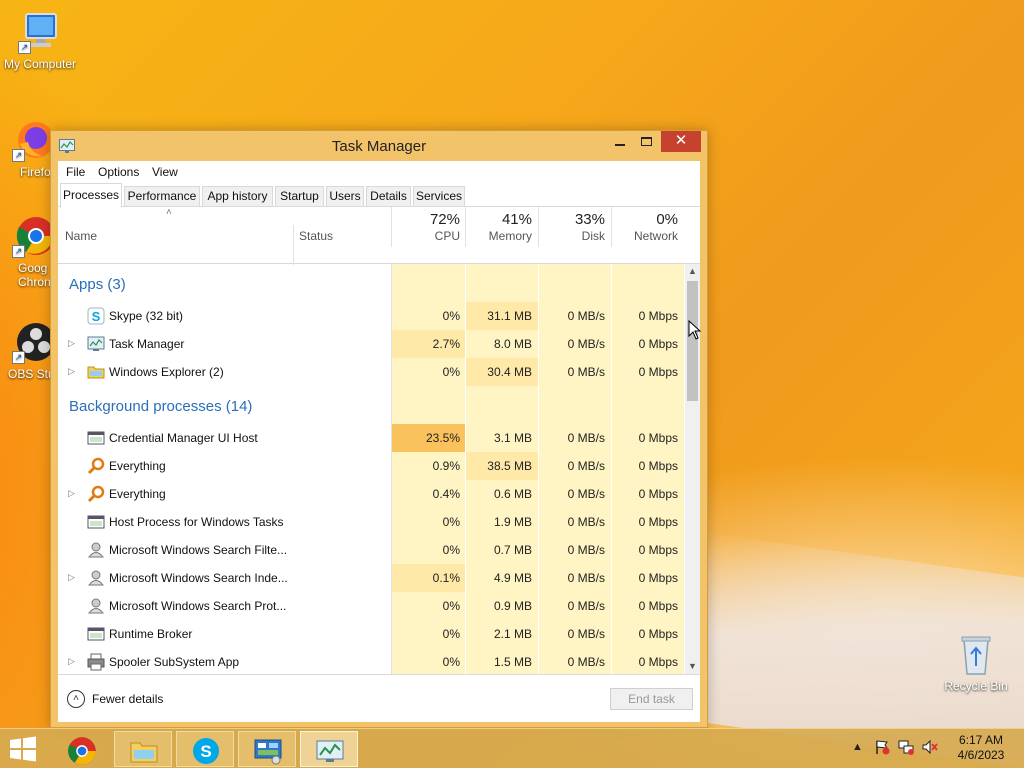 This screenshot has height=768, width=1024. I want to click on tab-performance: Performance, so click(162, 196).